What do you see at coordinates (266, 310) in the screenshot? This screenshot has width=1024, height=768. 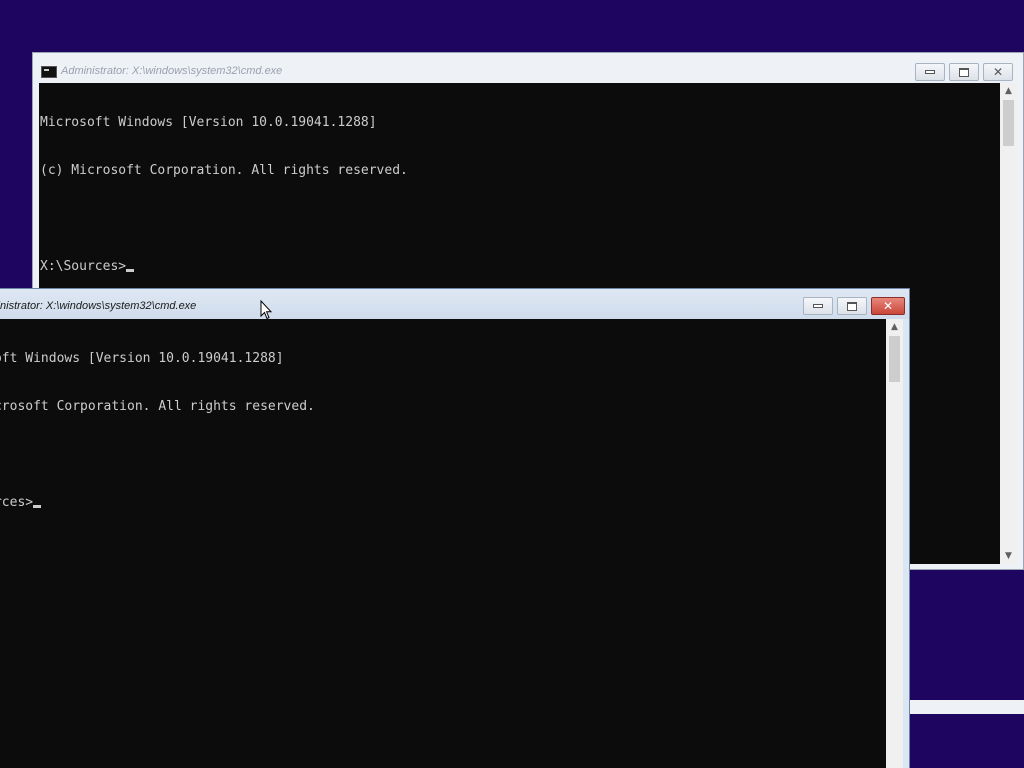 I see `mouse-pointer-icon` at bounding box center [266, 310].